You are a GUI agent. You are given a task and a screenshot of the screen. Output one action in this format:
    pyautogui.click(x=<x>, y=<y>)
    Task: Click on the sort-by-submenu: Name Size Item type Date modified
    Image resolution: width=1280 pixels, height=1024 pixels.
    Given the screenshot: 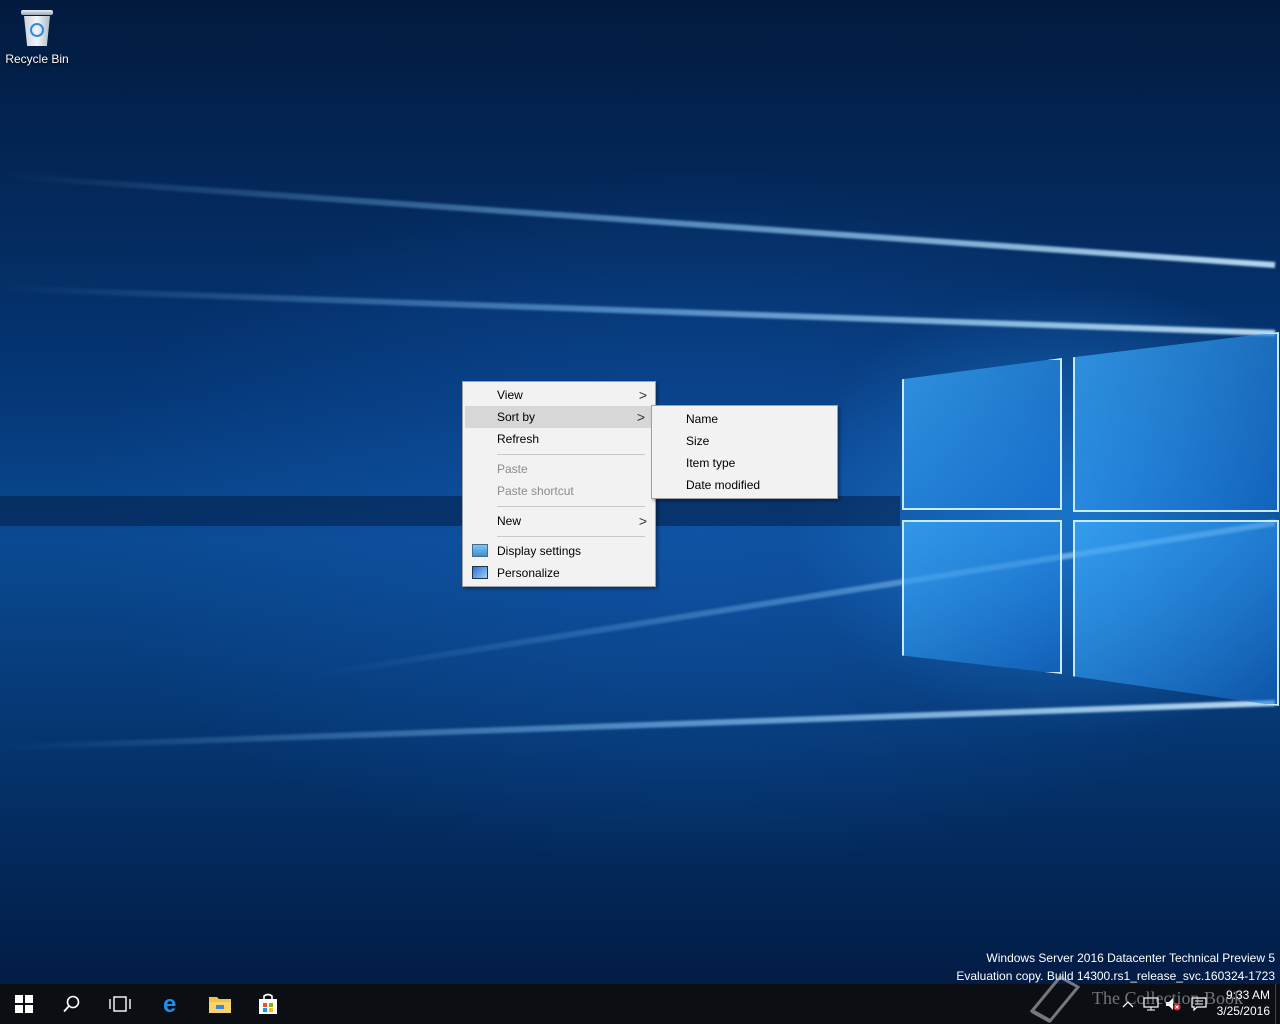 What is the action you would take?
    pyautogui.click(x=744, y=452)
    